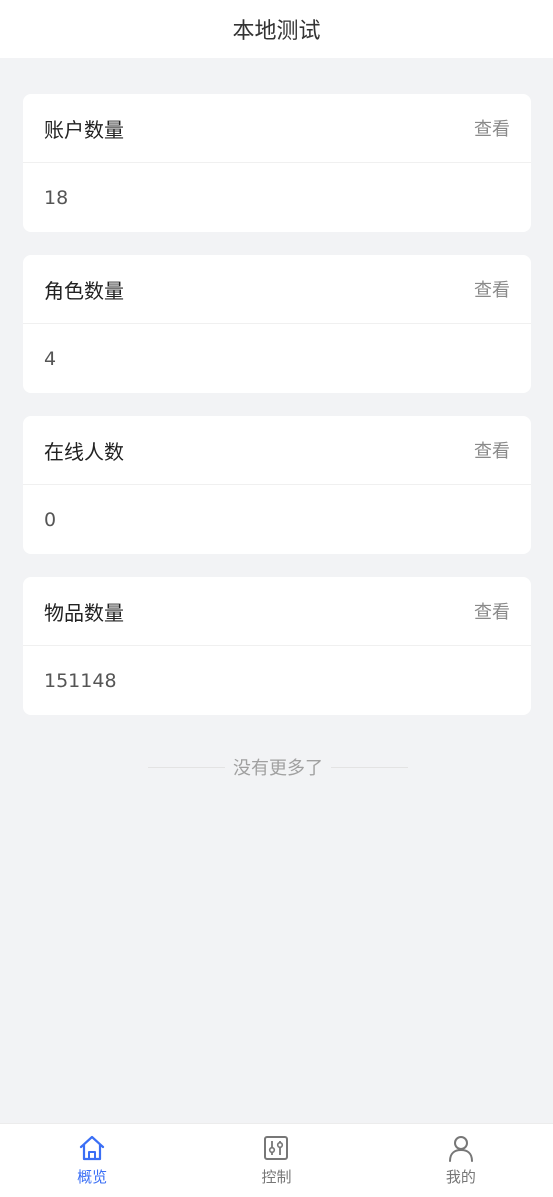 The width and height of the screenshot is (553, 1197). Describe the element at coordinates (276, 1148) in the screenshot. I see `sliders-icon` at that location.